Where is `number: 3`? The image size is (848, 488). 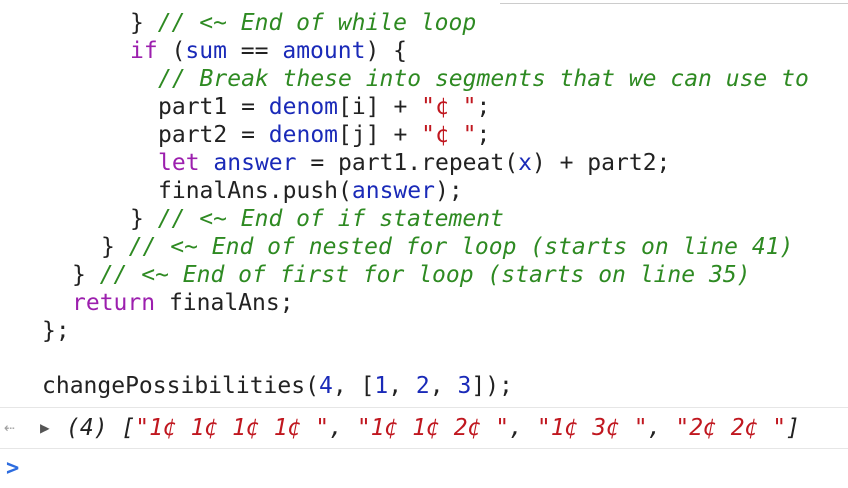 number: 3 is located at coordinates (464, 386).